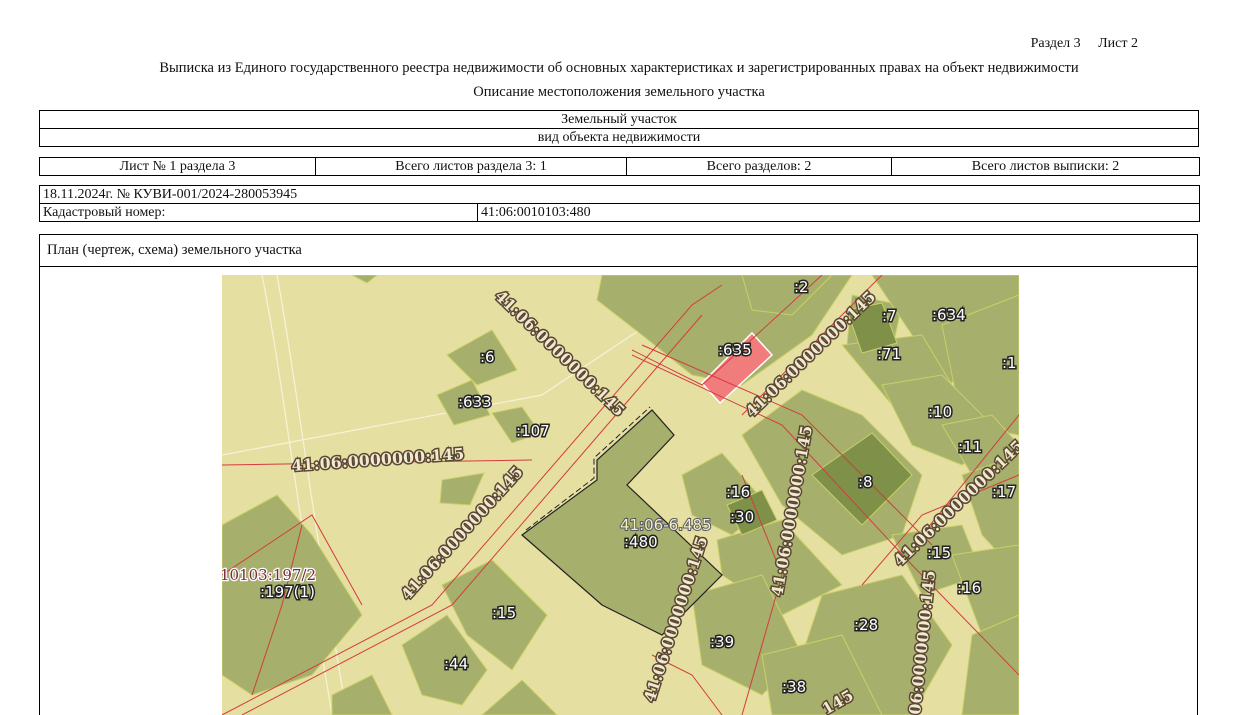 Image resolution: width=1238 pixels, height=715 pixels. I want to click on label-44: :44, so click(456, 664).